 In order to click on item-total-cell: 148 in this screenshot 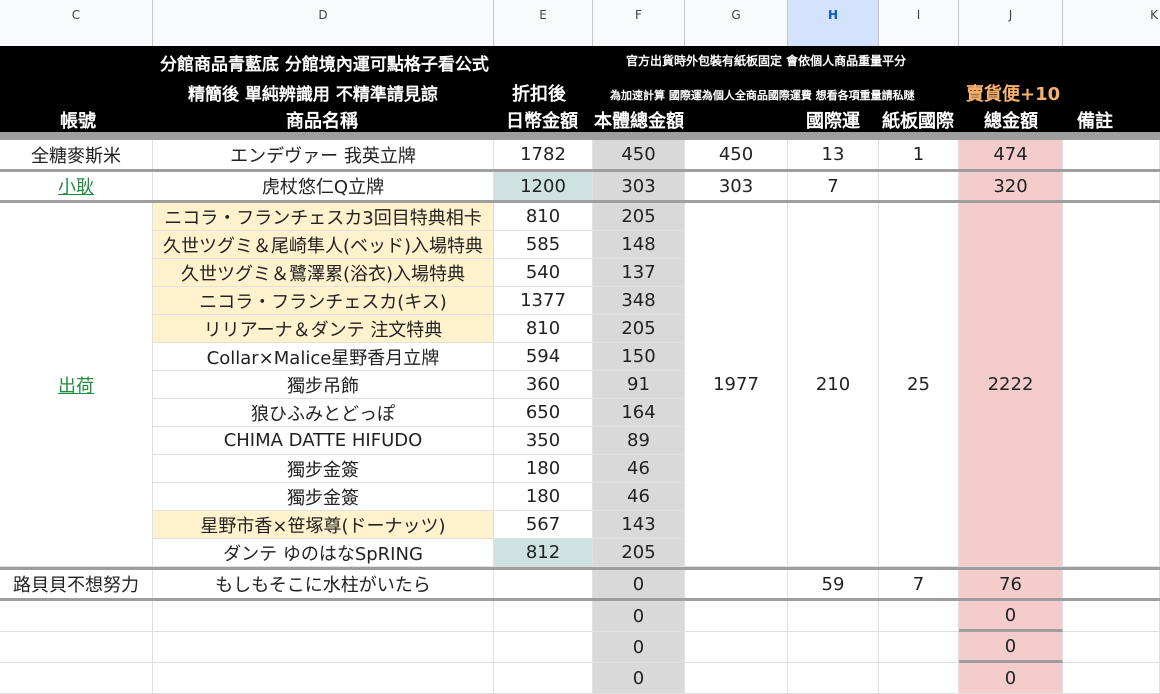, I will do `click(639, 245)`.